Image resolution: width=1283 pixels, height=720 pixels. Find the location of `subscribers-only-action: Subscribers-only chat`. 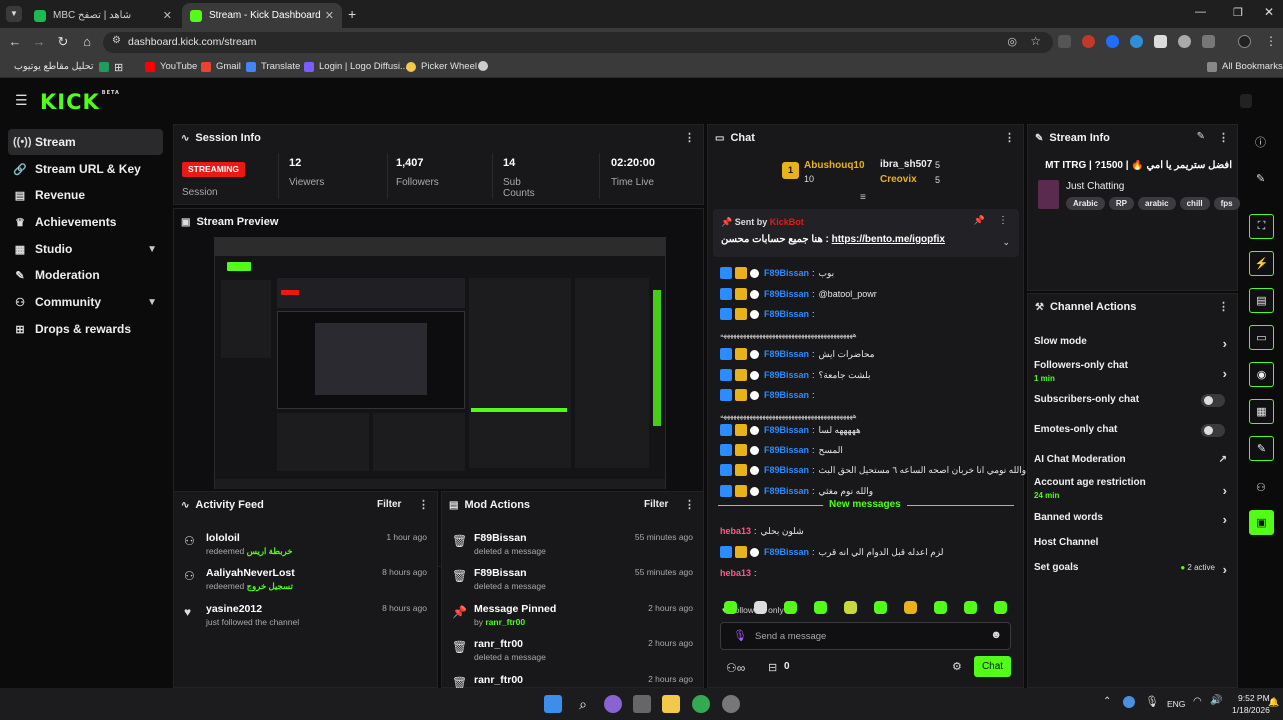

subscribers-only-action: Subscribers-only chat is located at coordinates (1130, 405).